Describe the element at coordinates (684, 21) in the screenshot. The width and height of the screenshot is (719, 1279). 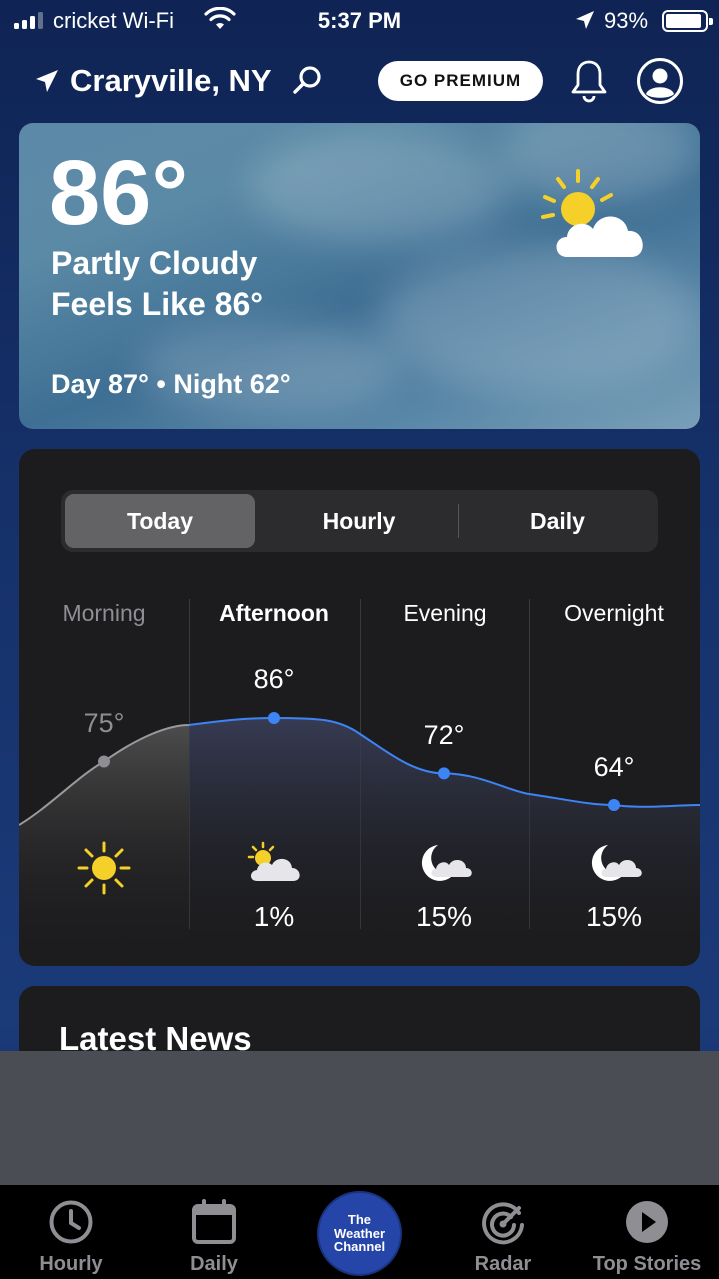
I see `battery-fill` at that location.